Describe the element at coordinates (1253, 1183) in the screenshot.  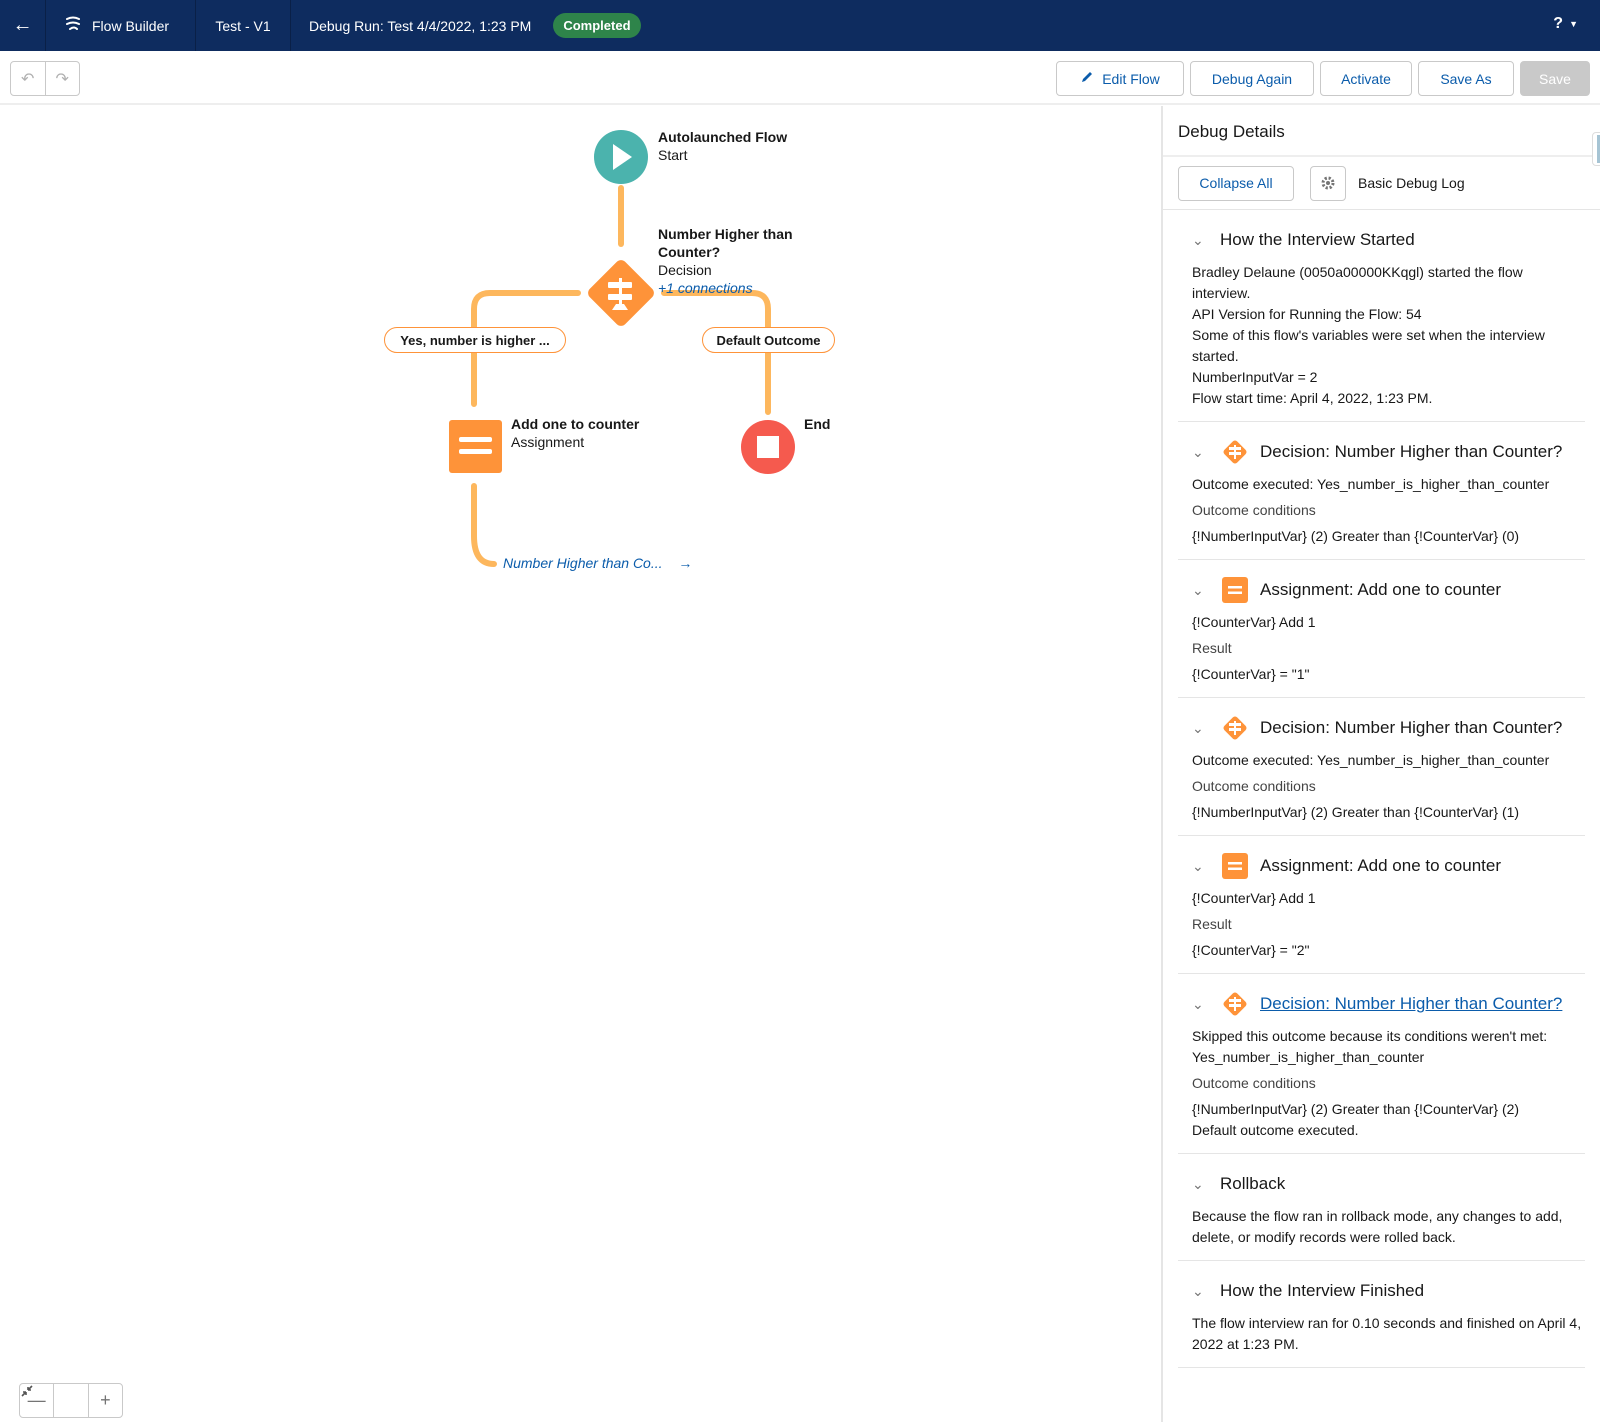
I see `section-title: Rollback` at that location.